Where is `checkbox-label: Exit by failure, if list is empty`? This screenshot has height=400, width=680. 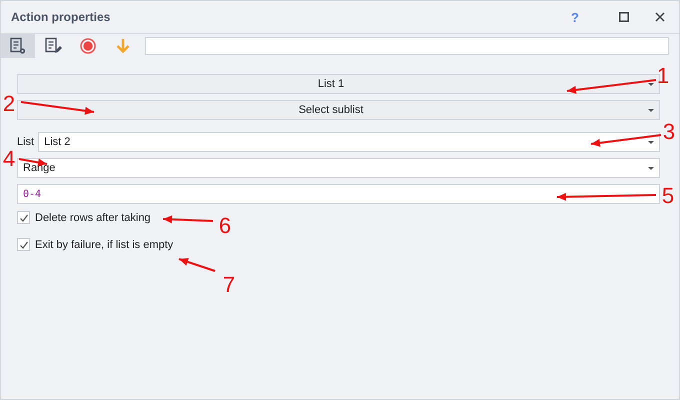 checkbox-label: Exit by failure, if list is empty is located at coordinates (104, 244).